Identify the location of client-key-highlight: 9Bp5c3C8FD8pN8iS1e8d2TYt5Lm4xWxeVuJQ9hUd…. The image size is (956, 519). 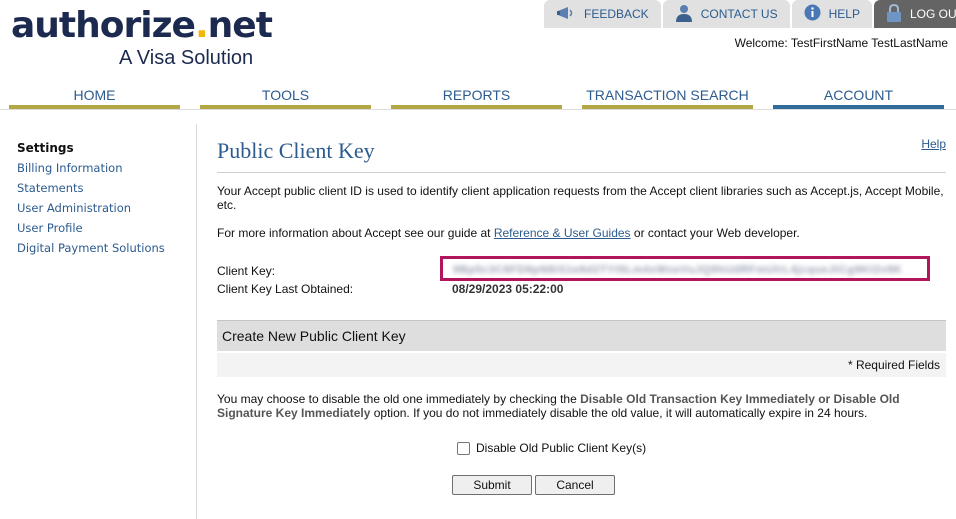
(685, 268).